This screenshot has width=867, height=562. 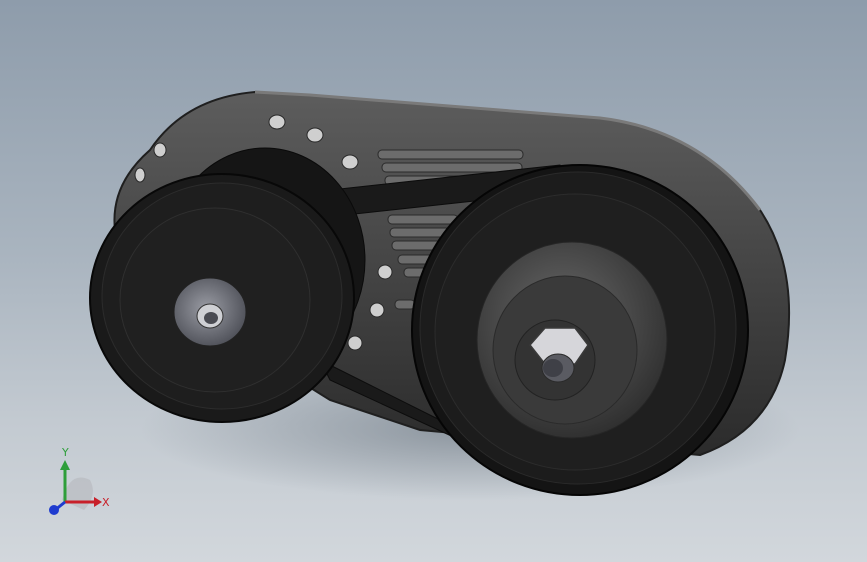 I want to click on y-axis-label: Y, so click(x=65, y=452).